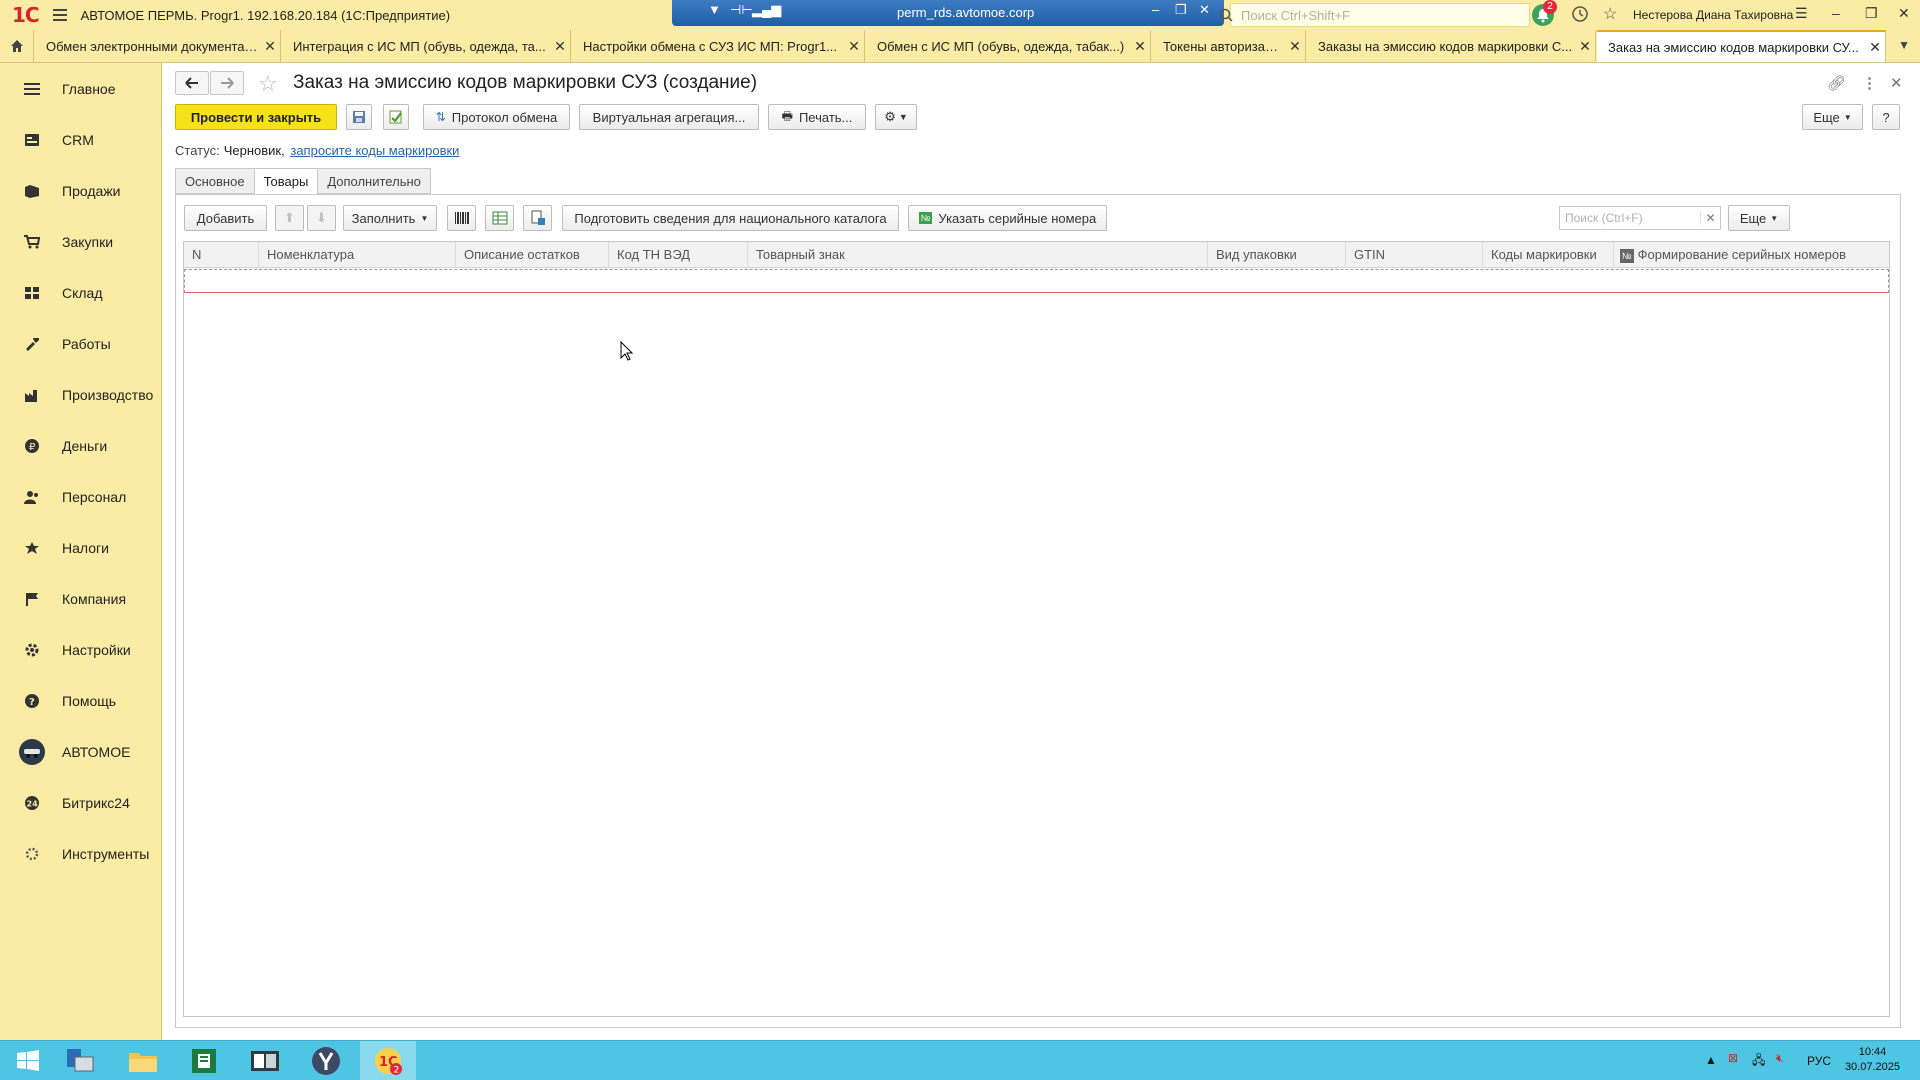 The image size is (1920, 1080). Describe the element at coordinates (1801, 13) in the screenshot. I see `settings-menu-icon: ☰` at that location.